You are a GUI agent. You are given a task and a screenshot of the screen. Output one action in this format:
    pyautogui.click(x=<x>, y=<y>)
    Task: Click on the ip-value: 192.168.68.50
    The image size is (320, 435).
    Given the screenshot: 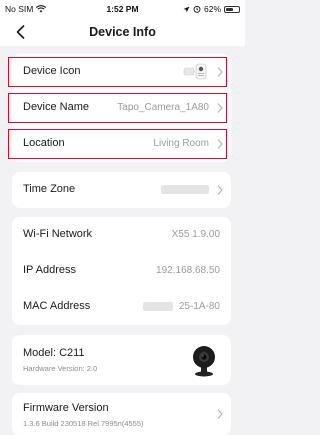 What is the action you would take?
    pyautogui.click(x=188, y=270)
    